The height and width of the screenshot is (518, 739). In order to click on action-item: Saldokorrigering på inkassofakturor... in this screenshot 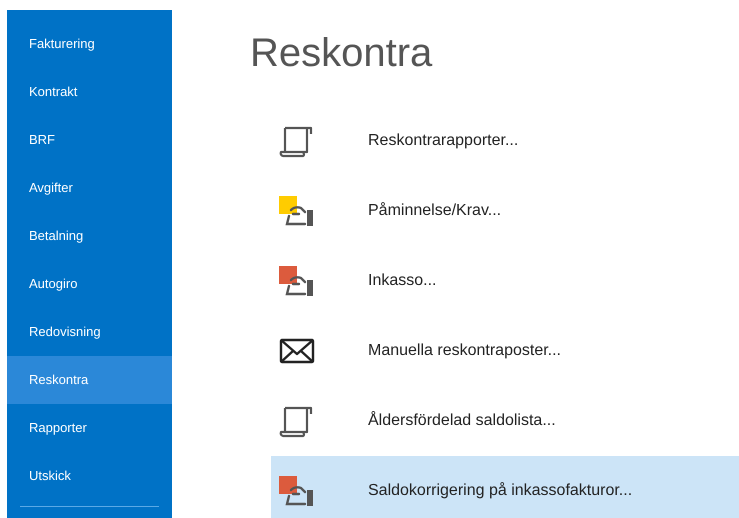, I will do `click(505, 487)`.